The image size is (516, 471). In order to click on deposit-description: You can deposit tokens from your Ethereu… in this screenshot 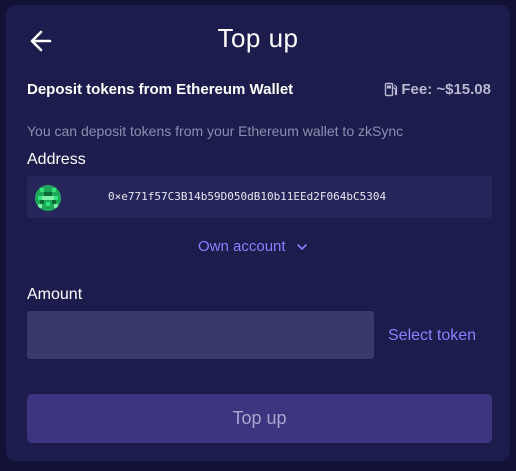, I will do `click(215, 131)`.